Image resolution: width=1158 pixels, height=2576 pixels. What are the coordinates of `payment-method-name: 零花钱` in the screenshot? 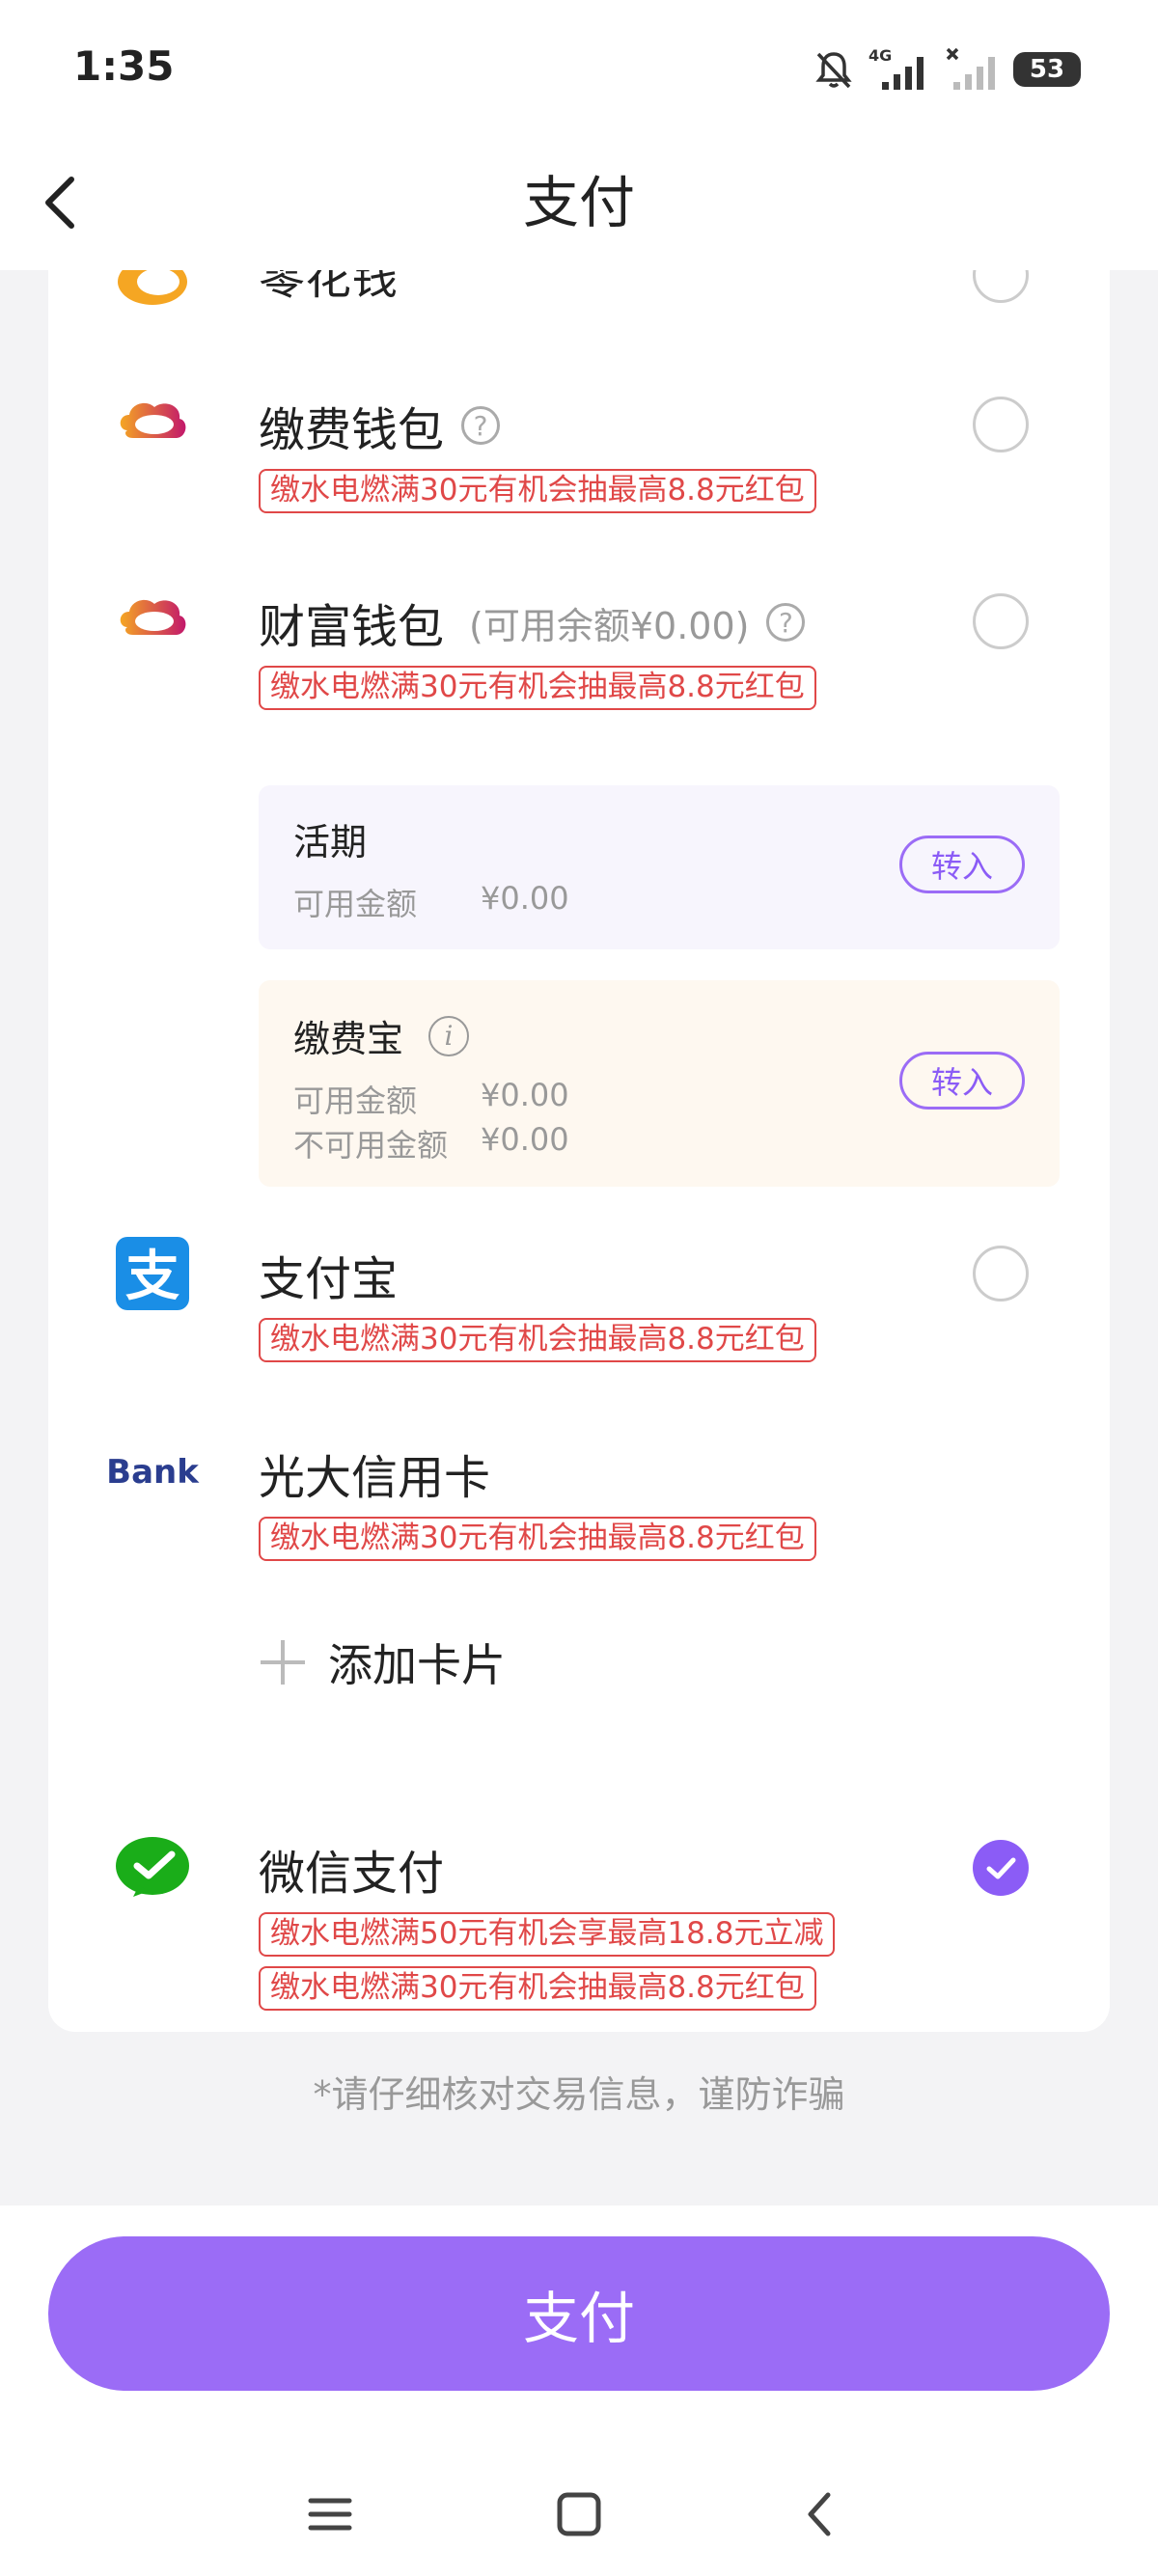 It's located at (329, 287).